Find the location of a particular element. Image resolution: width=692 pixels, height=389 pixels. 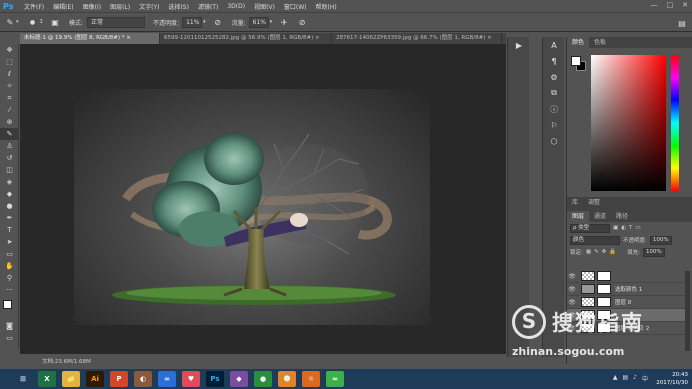

paragraph-panel-icon: ¶ is located at coordinates (554, 61).